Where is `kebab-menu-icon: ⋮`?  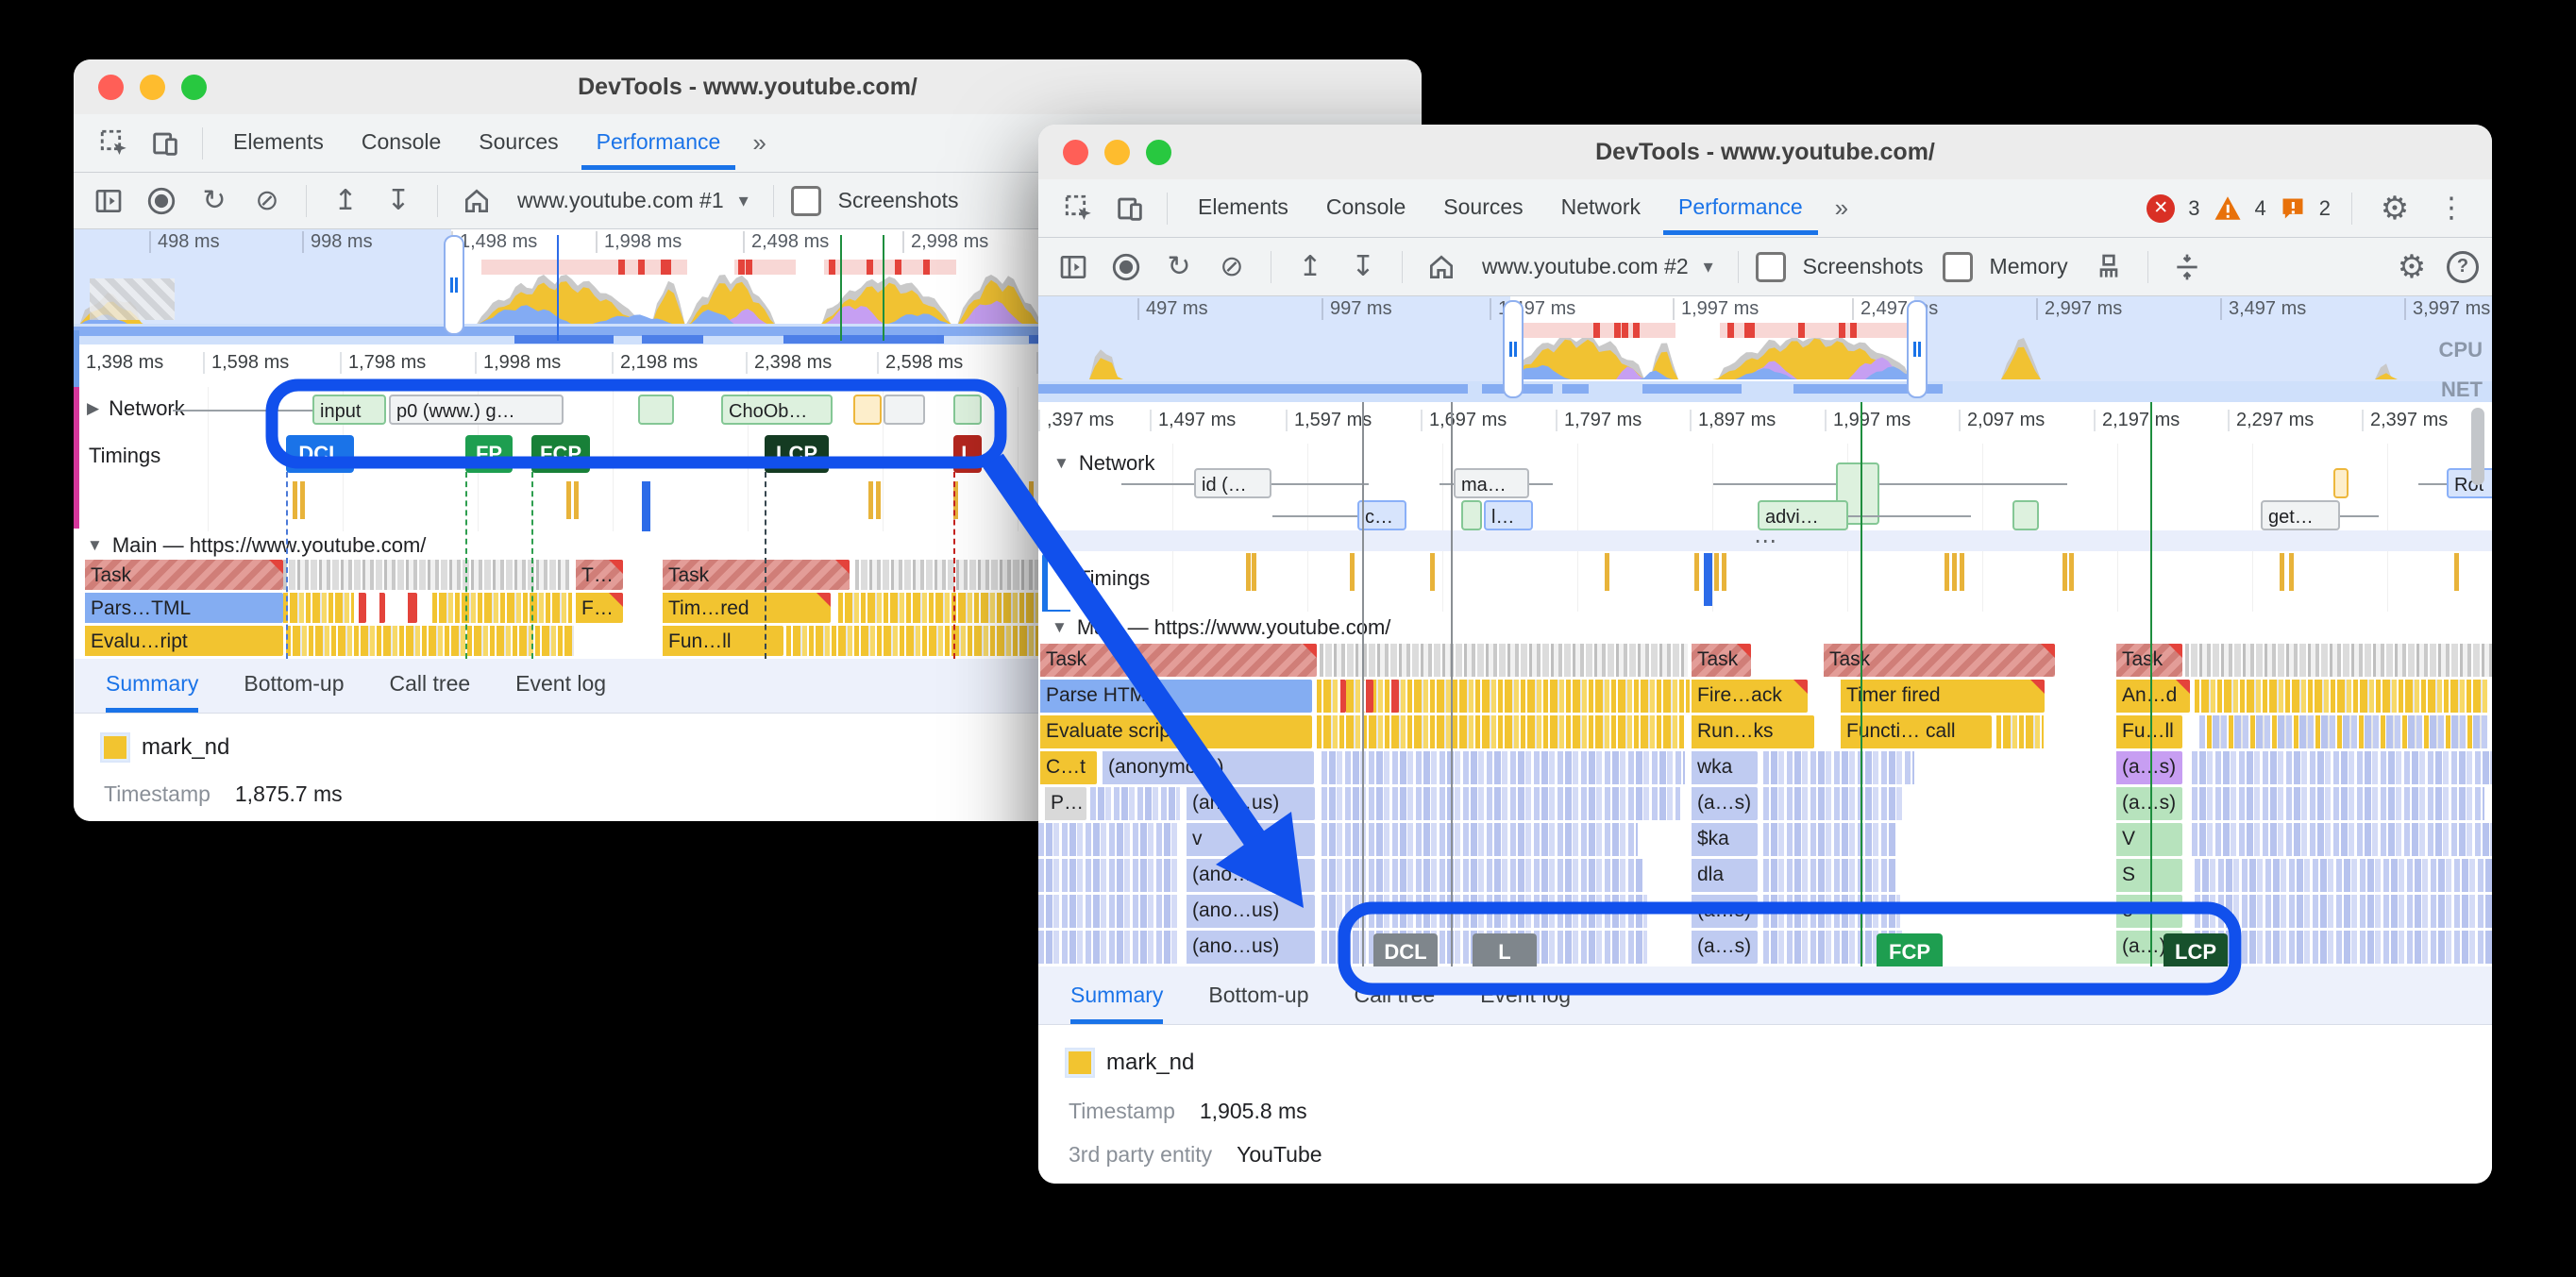
kebab-menu-icon: ⋮ is located at coordinates (2451, 208).